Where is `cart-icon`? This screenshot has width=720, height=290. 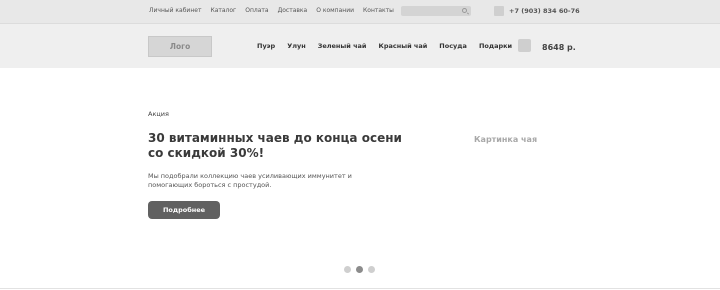 cart-icon is located at coordinates (524, 45).